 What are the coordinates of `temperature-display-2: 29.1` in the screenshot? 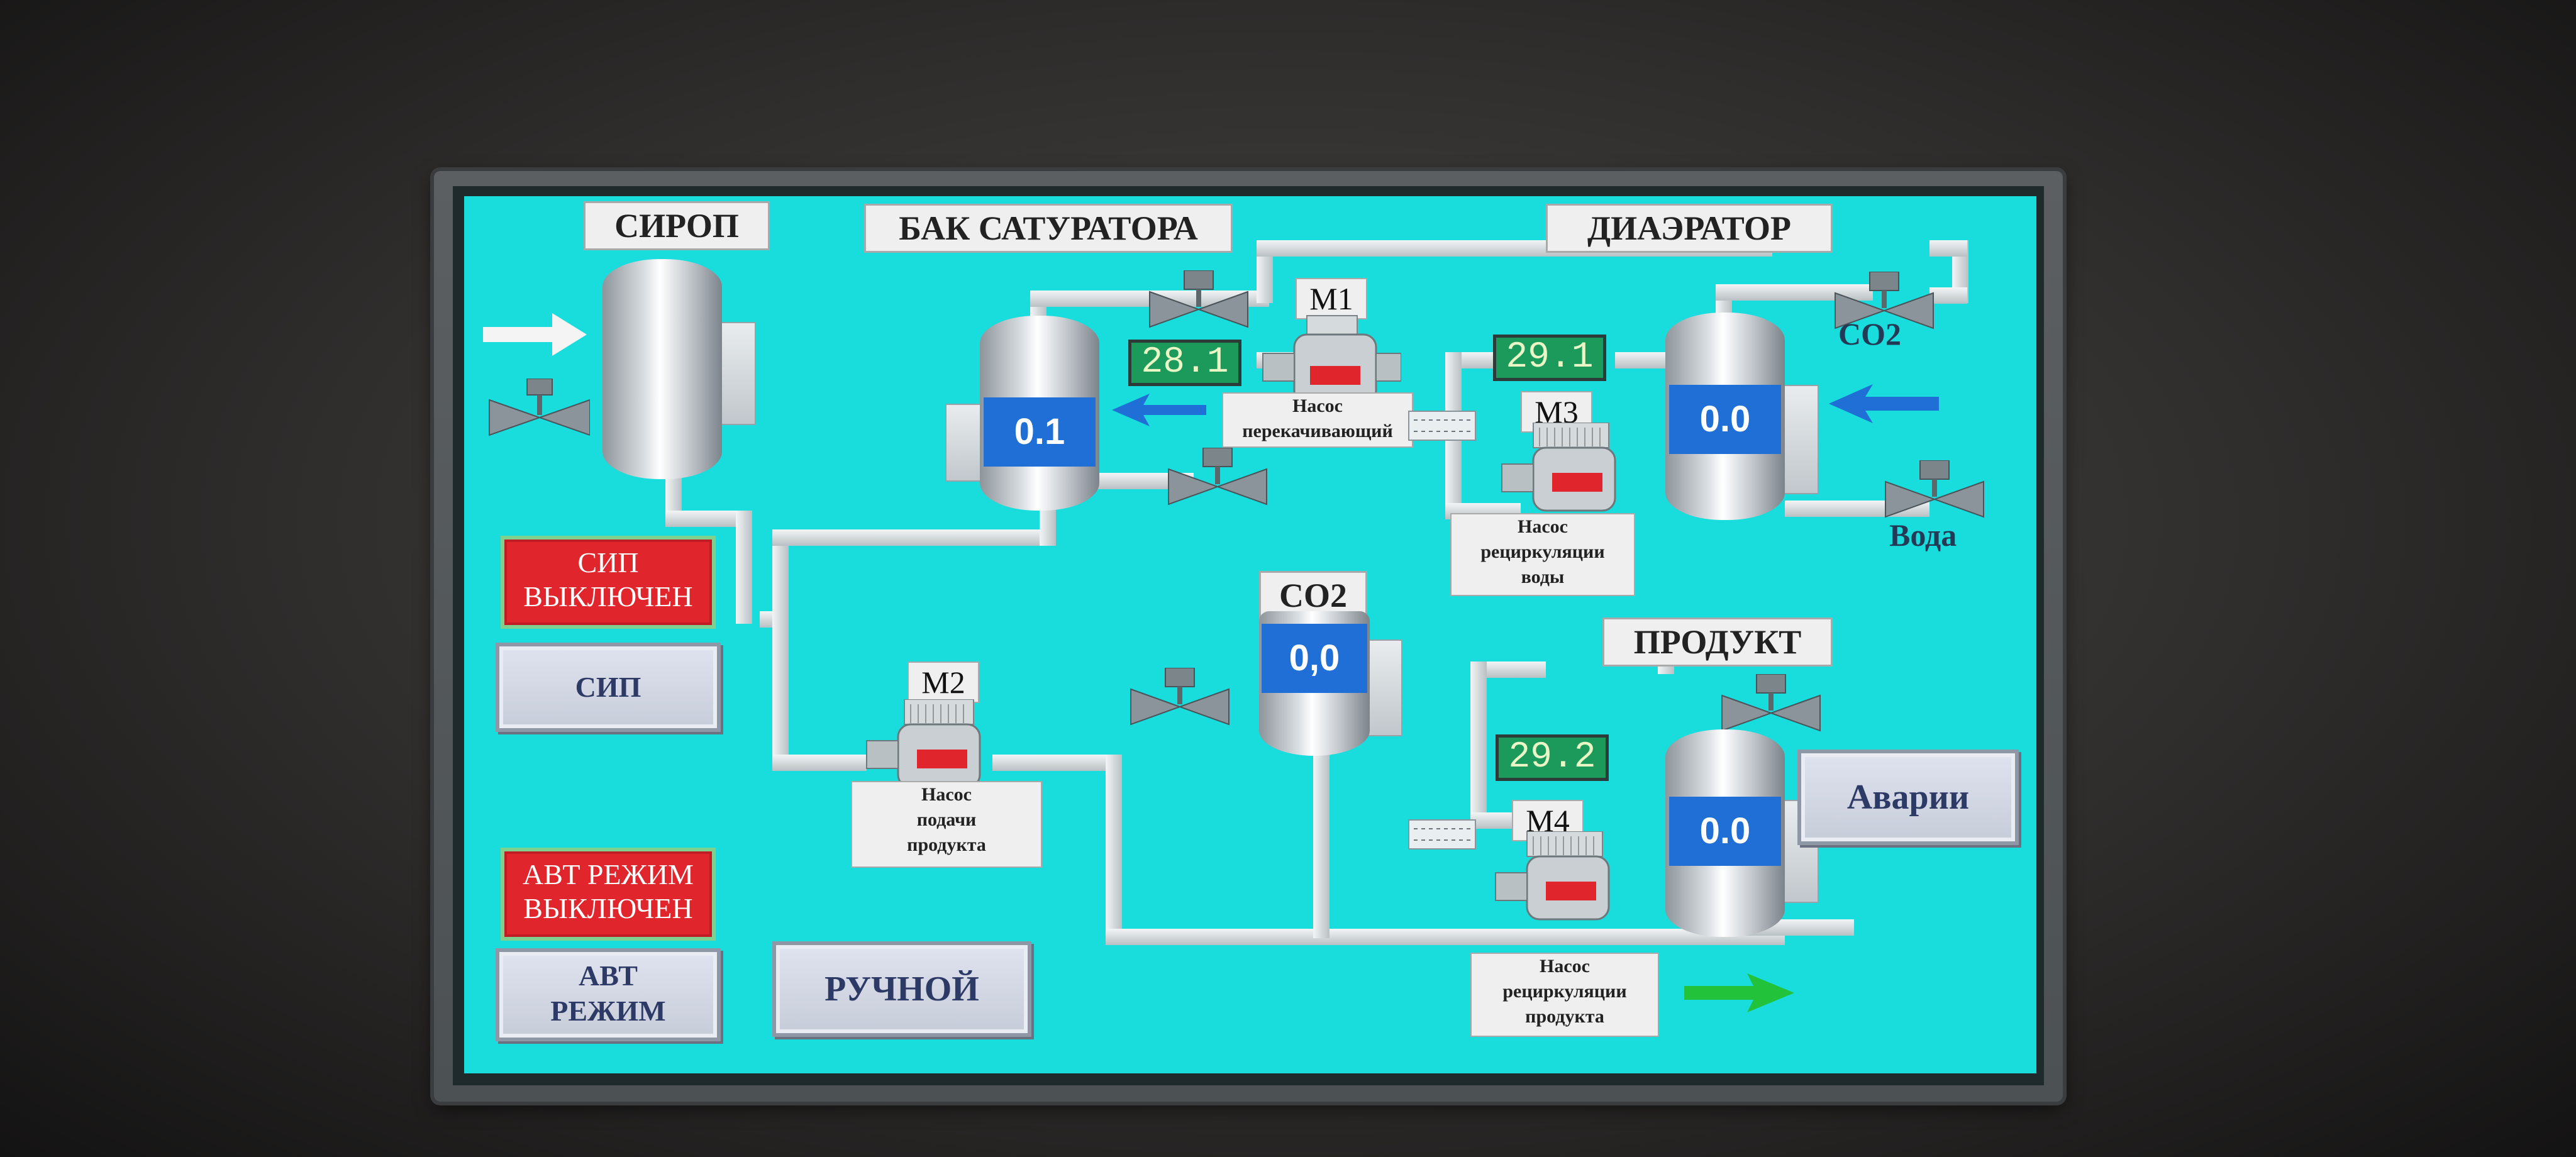 It's located at (1549, 358).